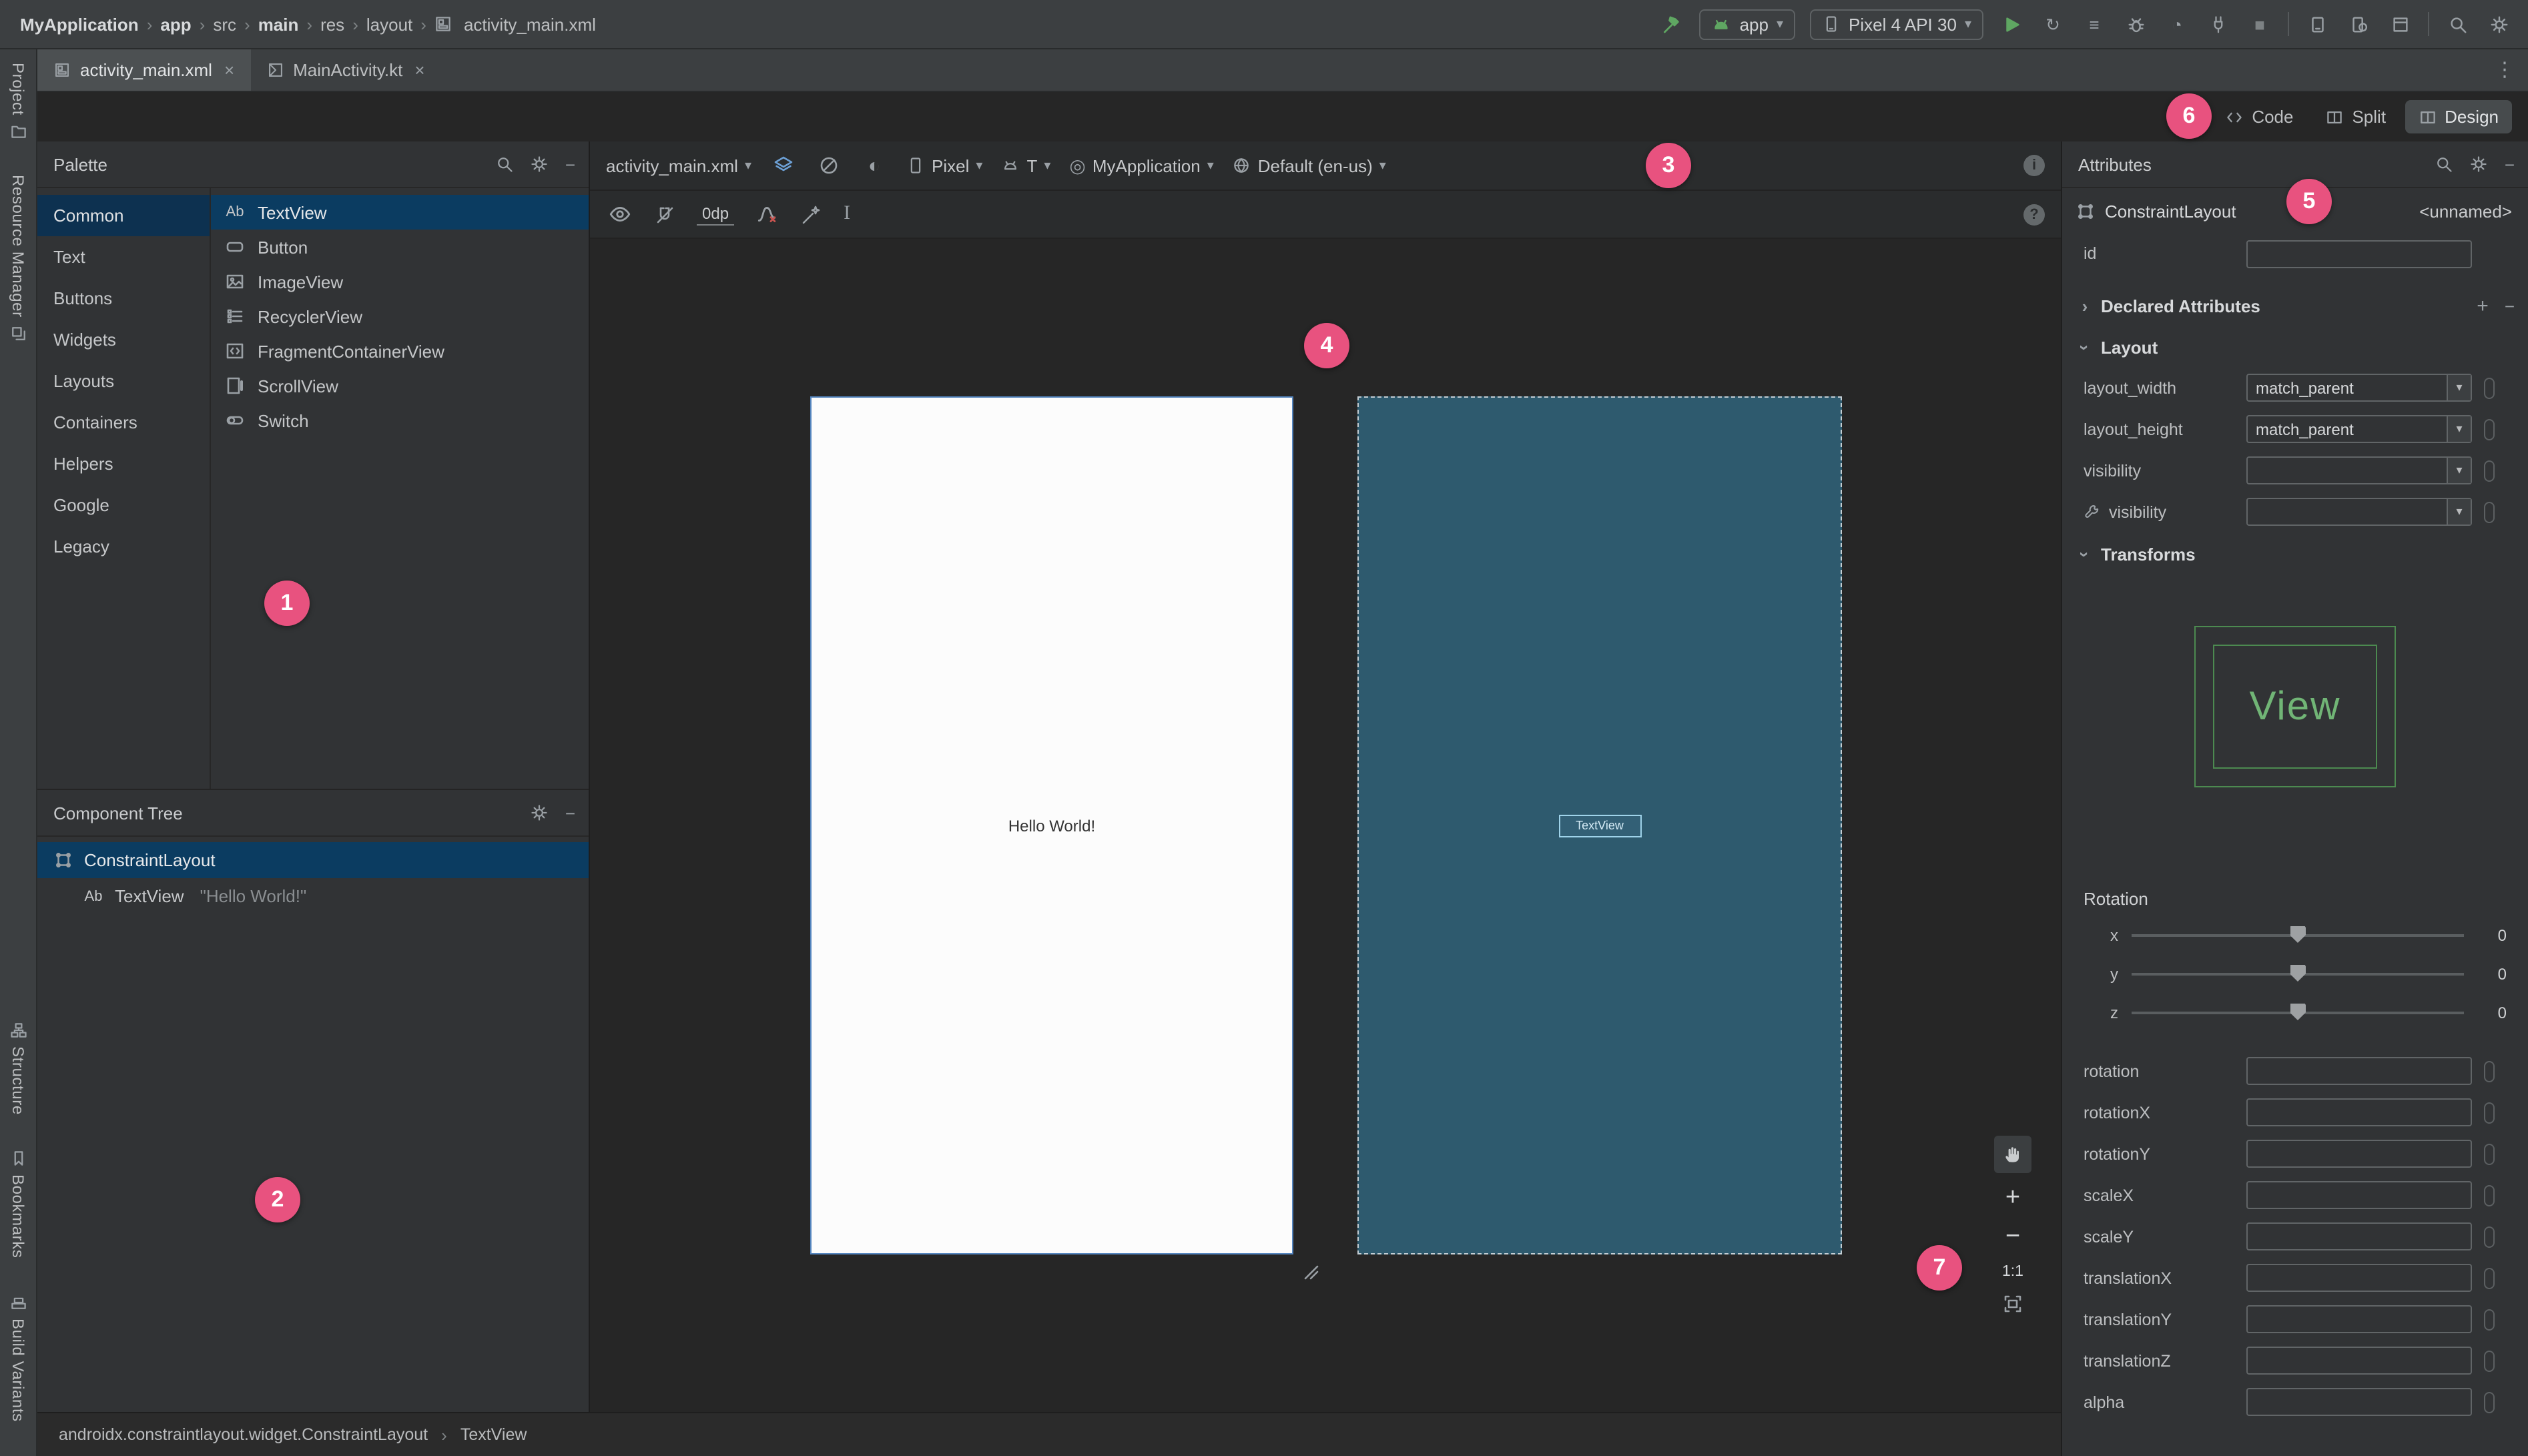 This screenshot has height=1456, width=2528. I want to click on transforms-section: › Transforms, so click(2295, 553).